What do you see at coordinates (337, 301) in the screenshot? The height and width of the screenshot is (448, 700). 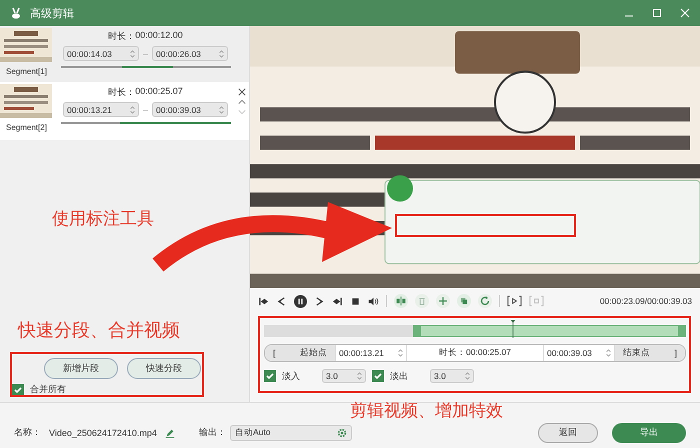 I see `skip-end-icon` at bounding box center [337, 301].